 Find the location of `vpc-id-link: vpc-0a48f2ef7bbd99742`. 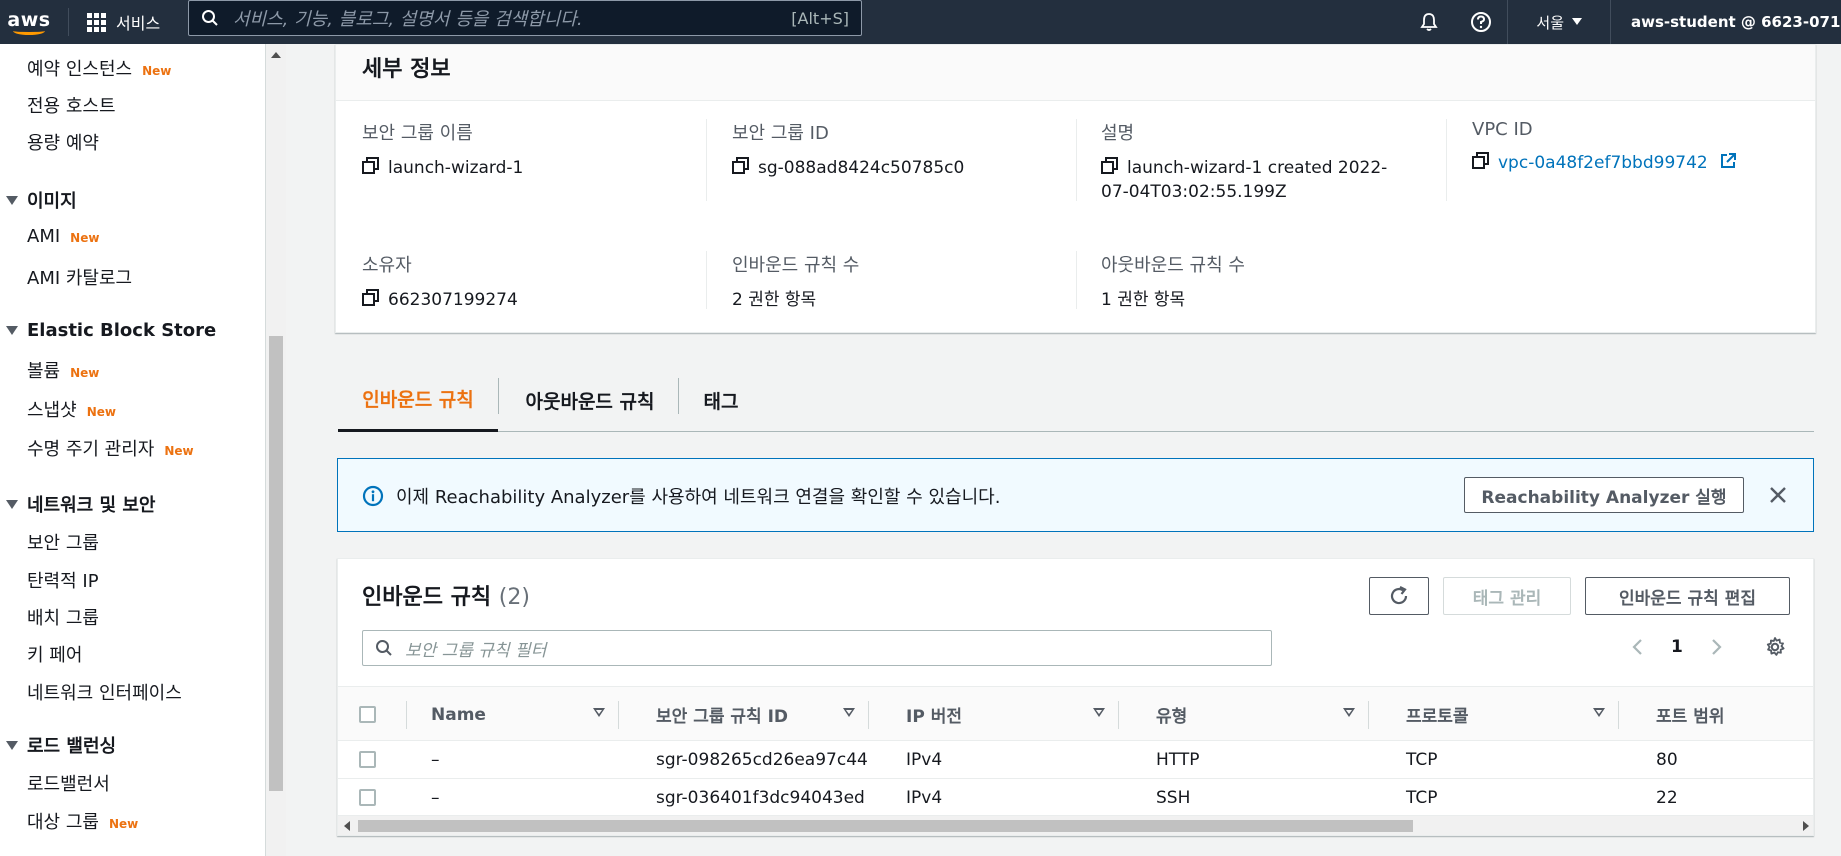

vpc-id-link: vpc-0a48f2ef7bbd99742 is located at coordinates (1603, 163).